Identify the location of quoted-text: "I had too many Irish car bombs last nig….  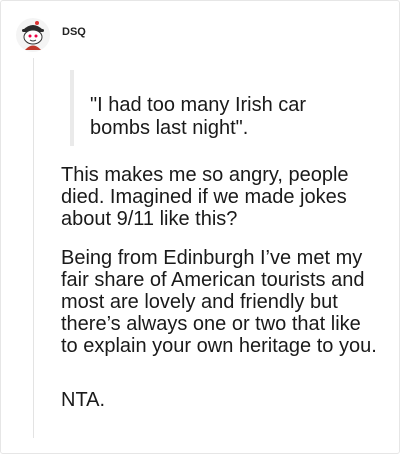
(198, 116).